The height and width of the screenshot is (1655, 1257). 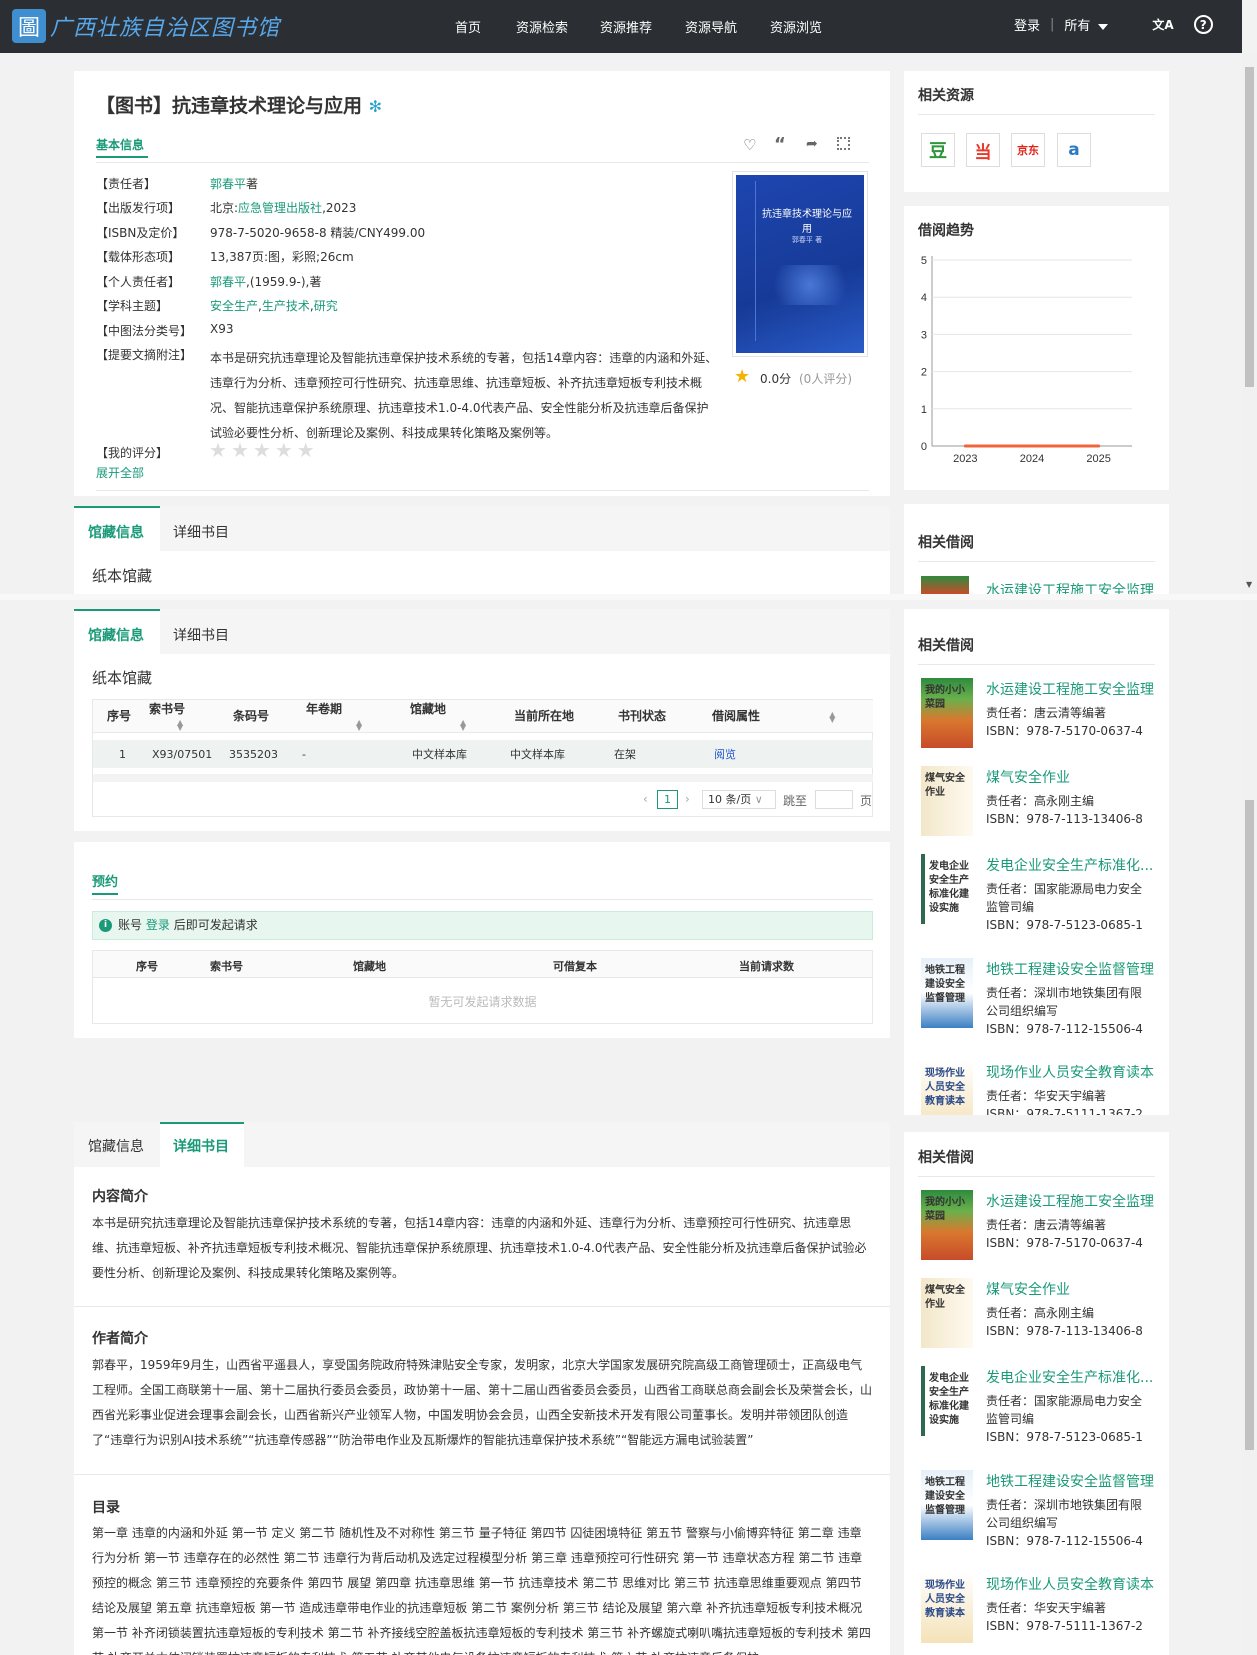 I want to click on nav-search: 资源检索, so click(x=542, y=26).